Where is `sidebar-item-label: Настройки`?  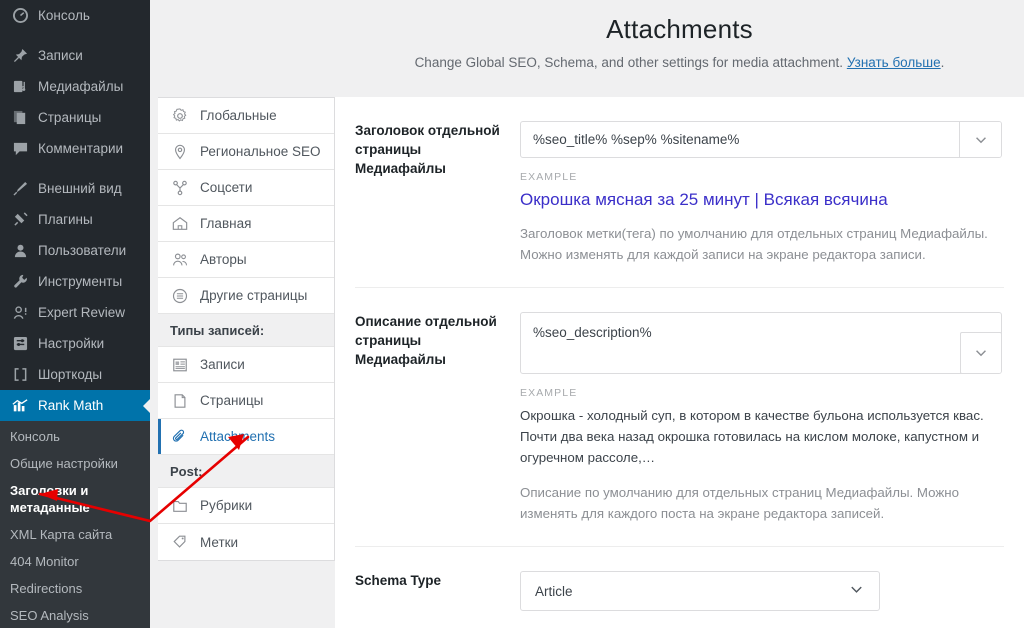
sidebar-item-label: Настройки is located at coordinates (71, 343).